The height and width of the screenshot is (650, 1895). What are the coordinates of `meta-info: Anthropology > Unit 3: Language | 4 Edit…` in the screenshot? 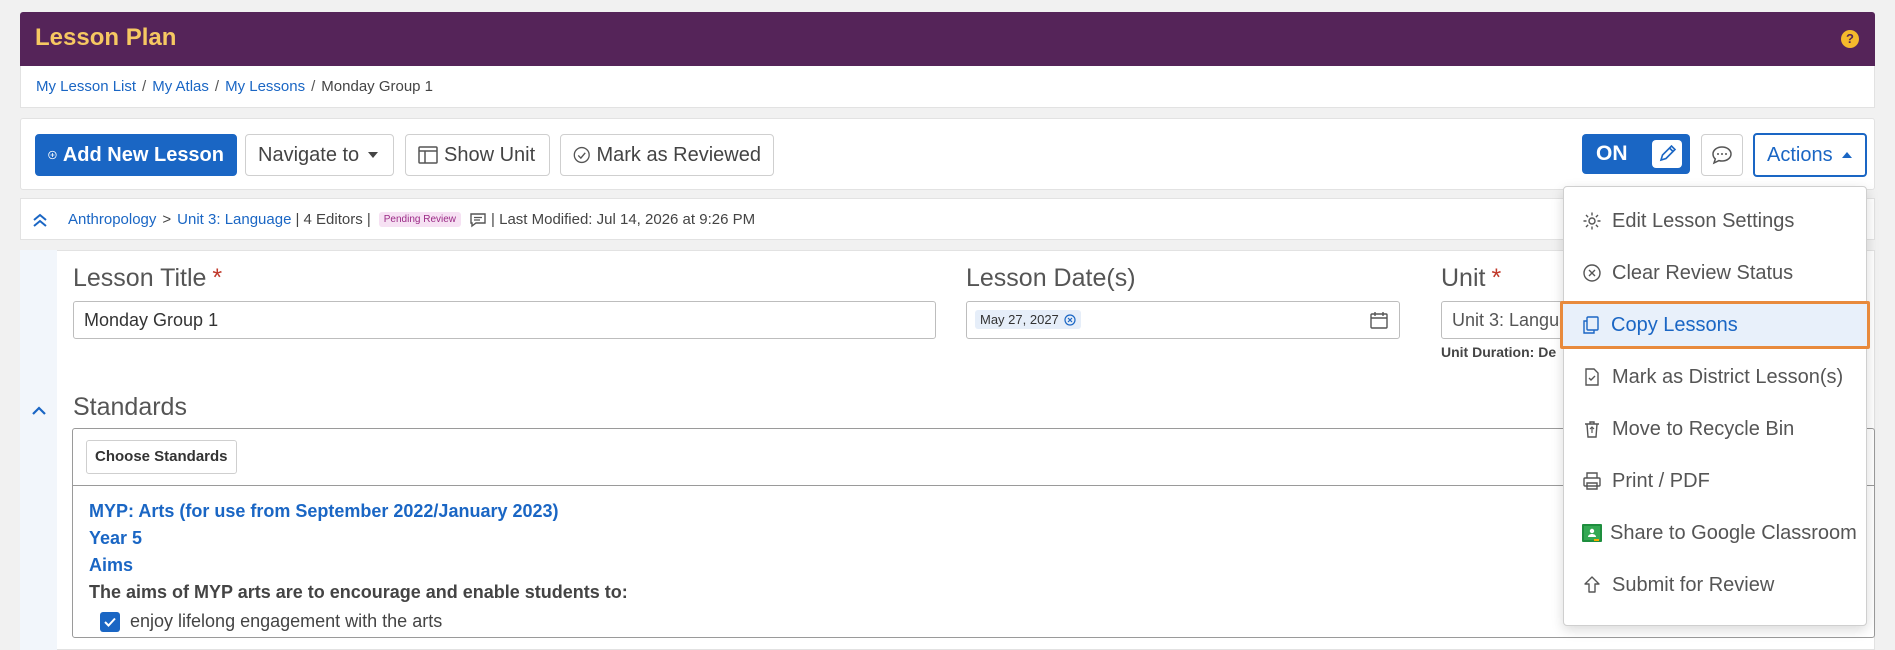 It's located at (411, 219).